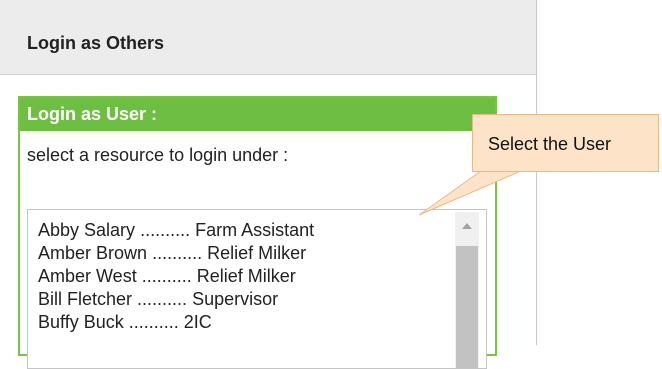 The height and width of the screenshot is (369, 662). I want to click on callout-text: Select the User, so click(550, 144).